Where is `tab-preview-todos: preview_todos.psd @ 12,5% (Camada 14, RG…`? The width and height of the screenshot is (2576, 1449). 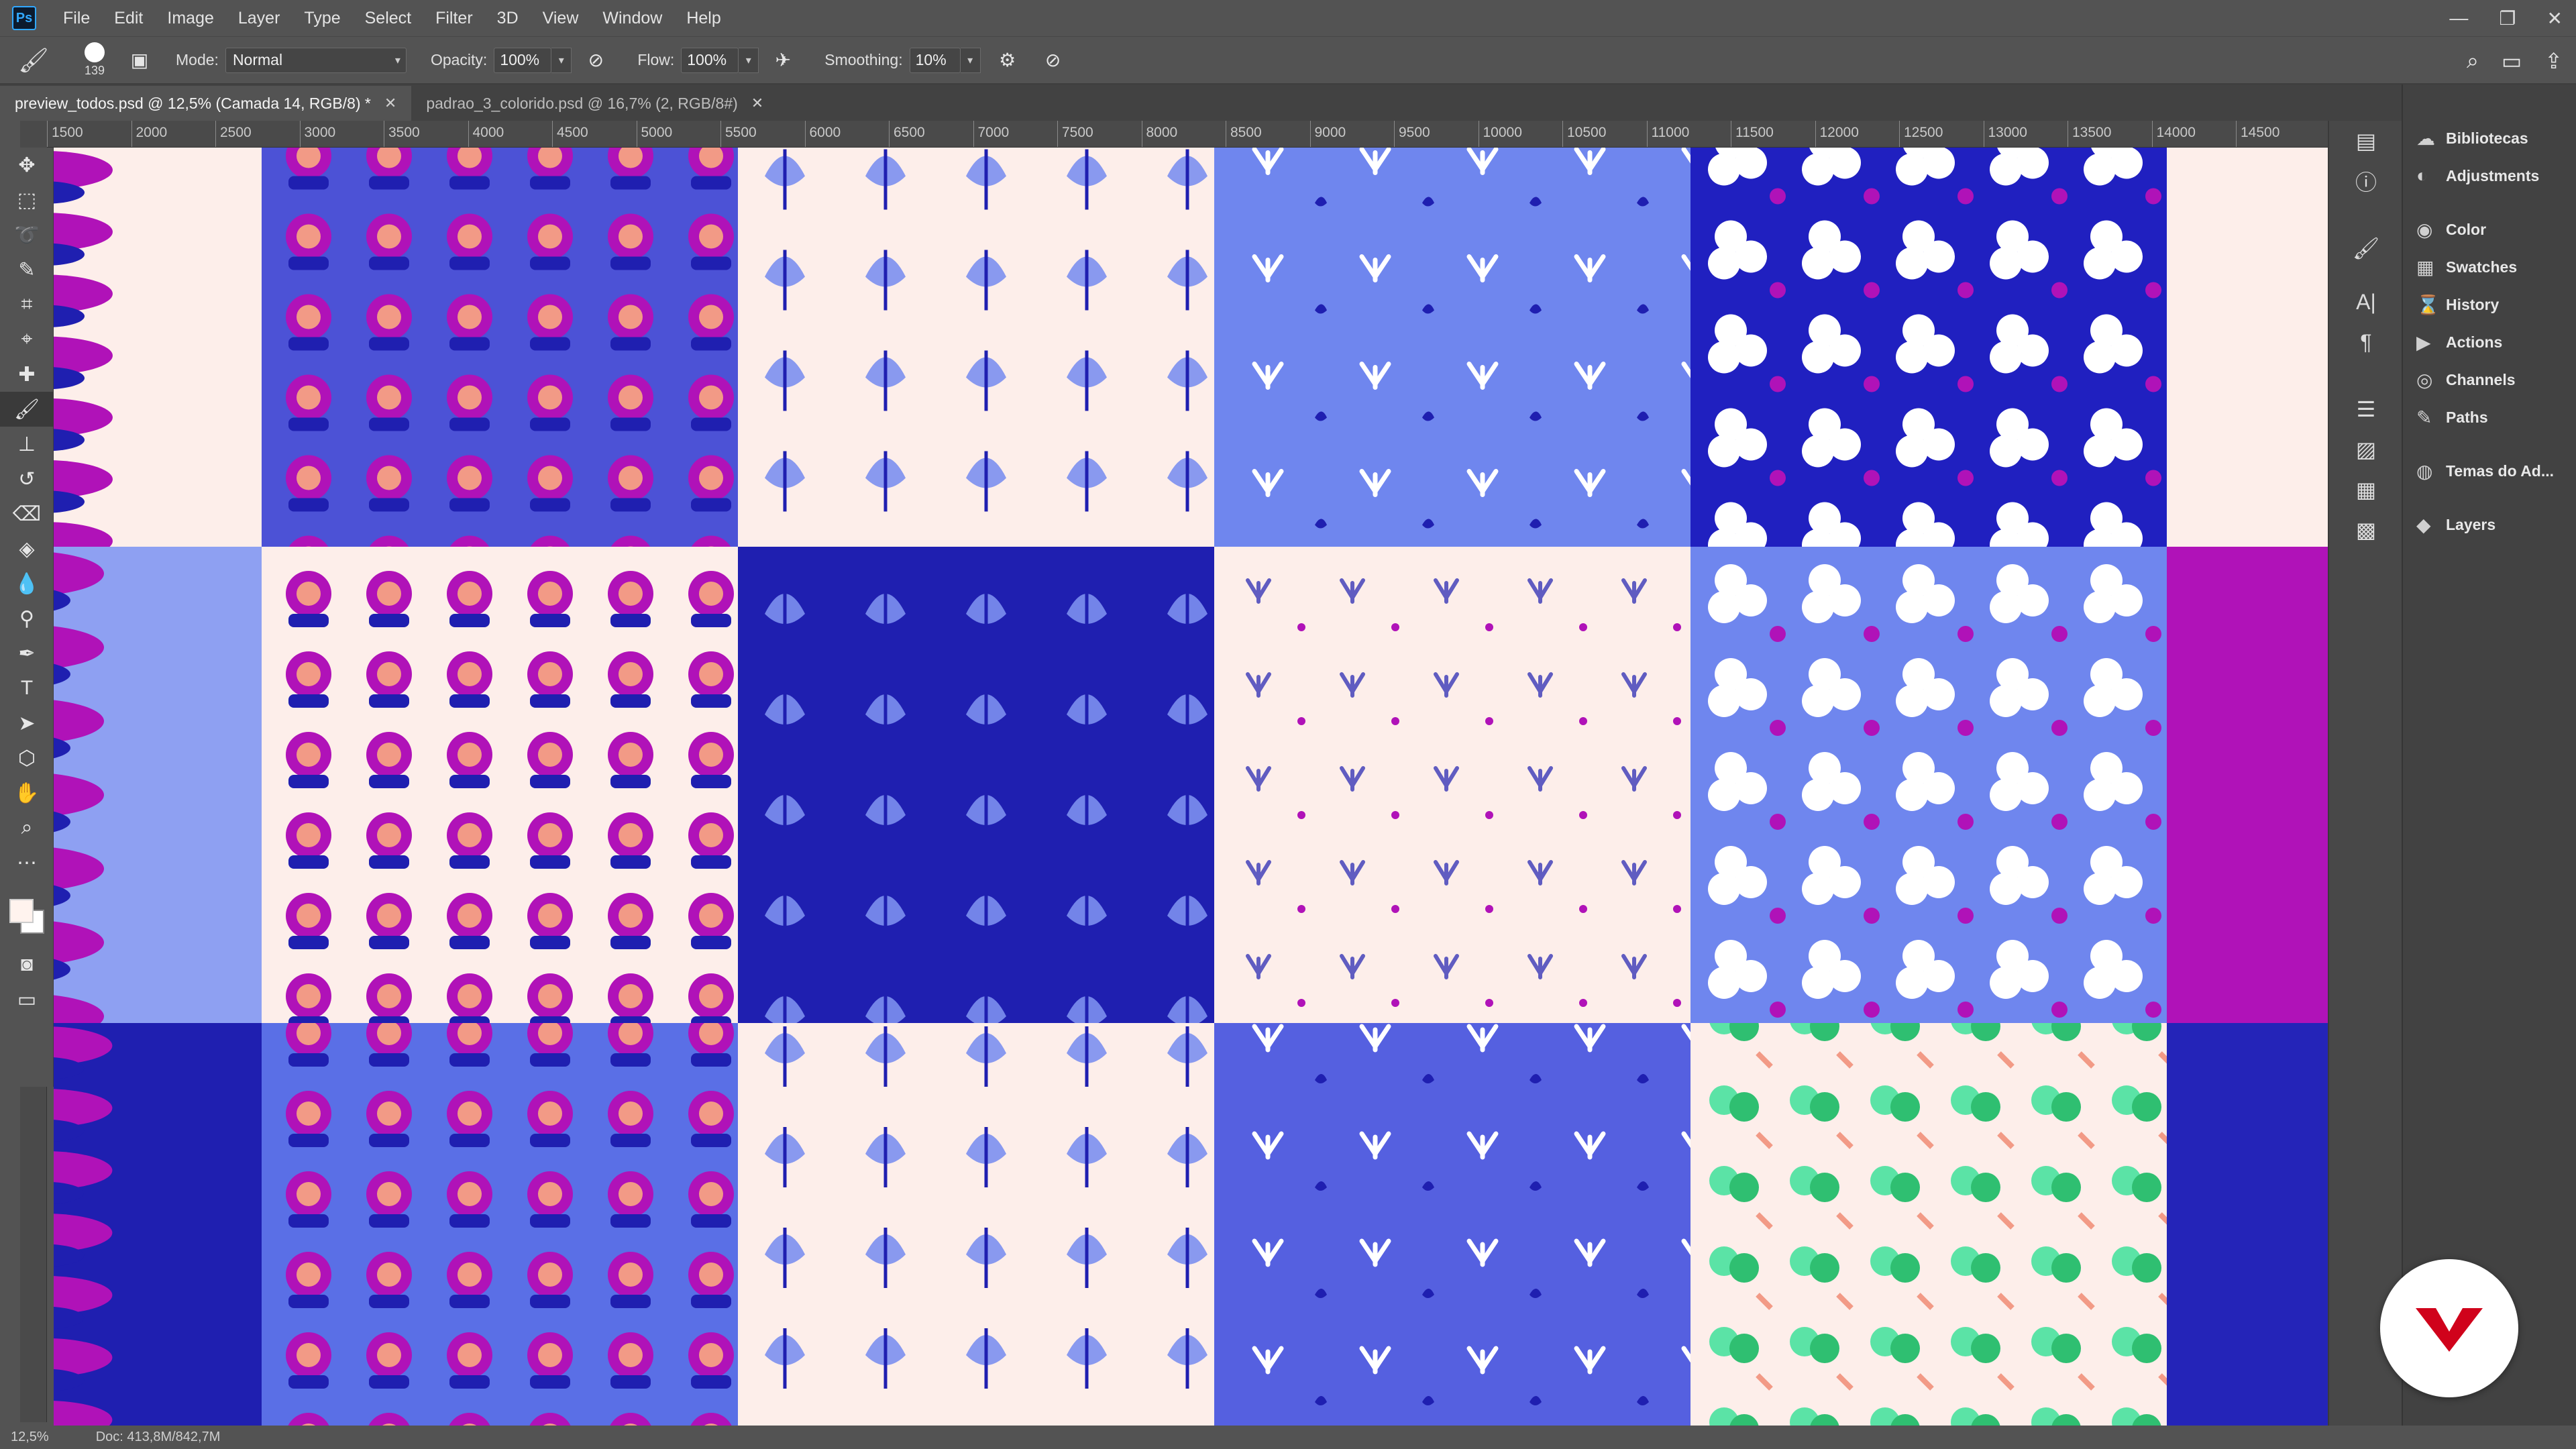 tab-preview-todos: preview_todos.psd @ 12,5% (Camada 14, RG… is located at coordinates (206, 103).